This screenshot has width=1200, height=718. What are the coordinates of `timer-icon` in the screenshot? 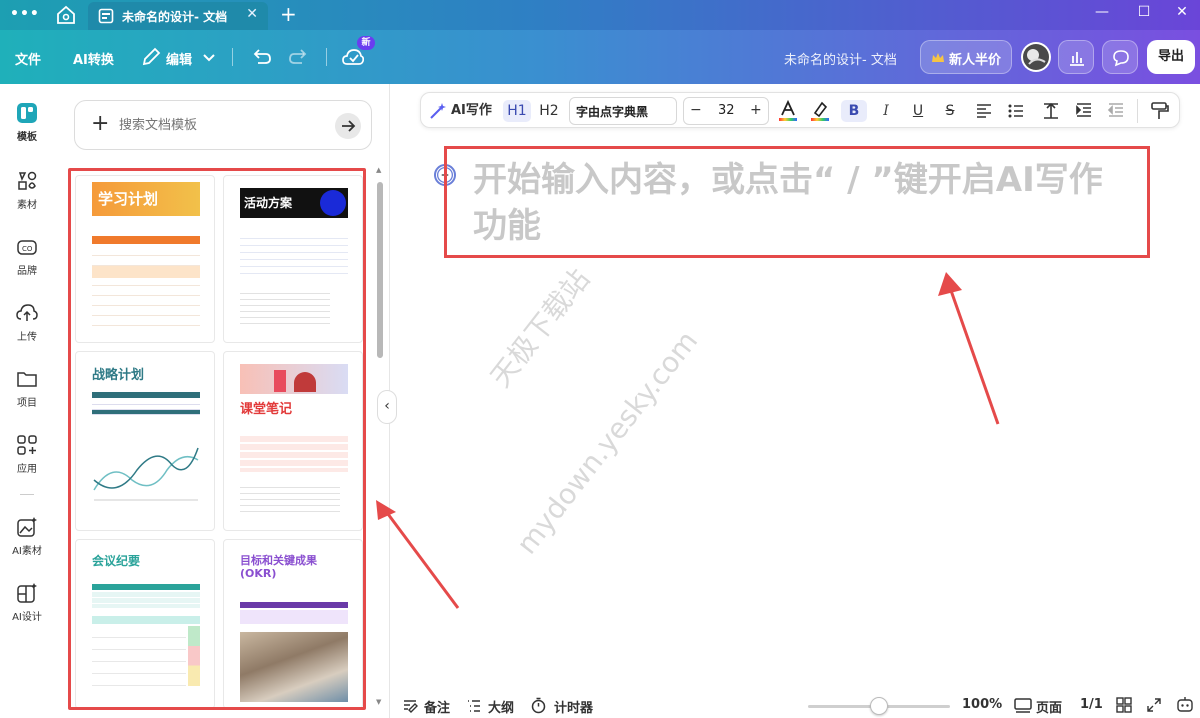 It's located at (538, 705).